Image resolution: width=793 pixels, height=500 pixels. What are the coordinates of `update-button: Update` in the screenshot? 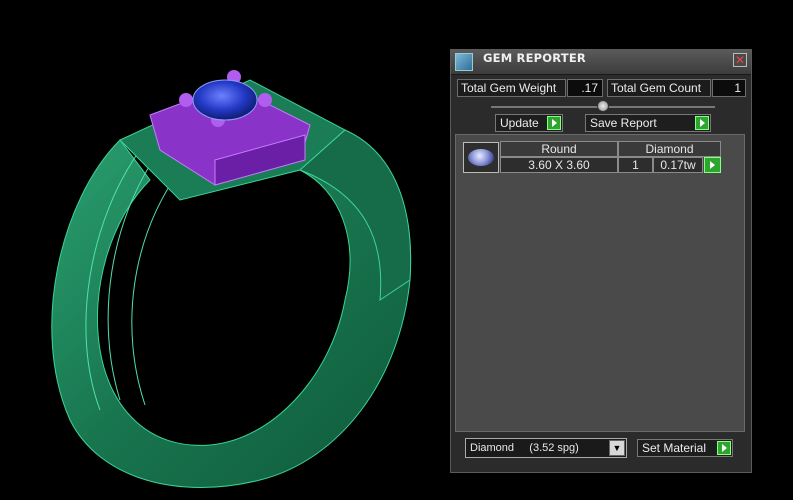 It's located at (529, 123).